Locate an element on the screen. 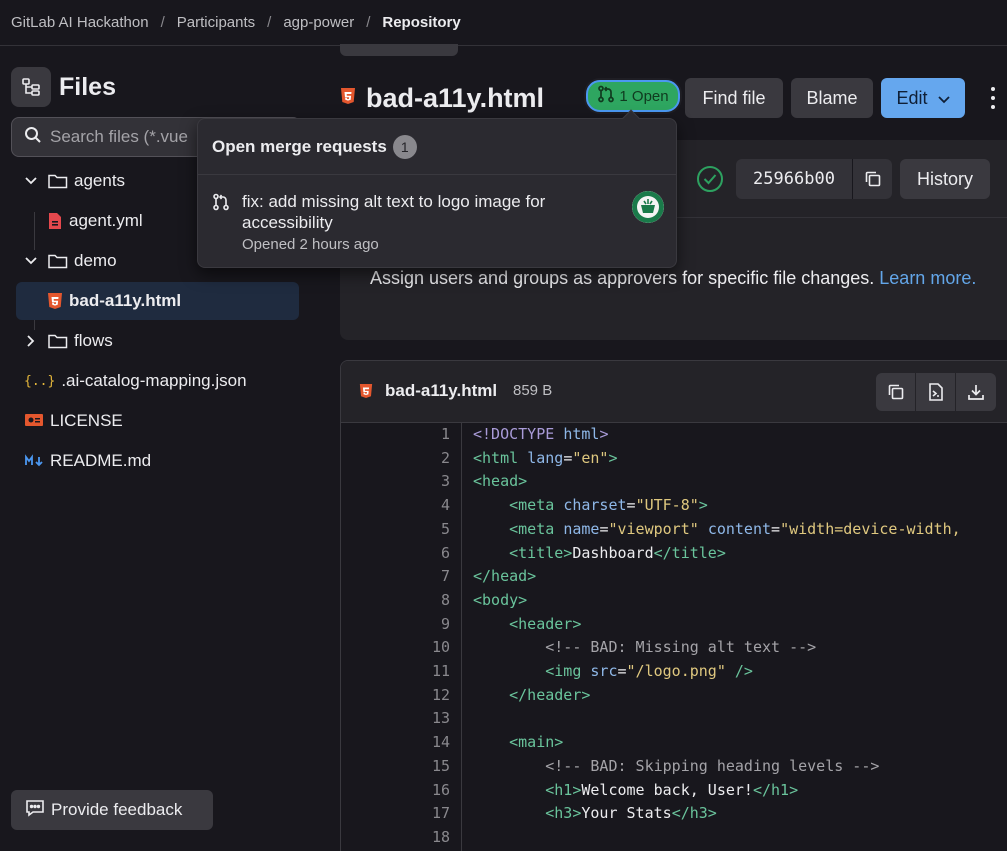 Image resolution: width=1007 pixels, height=851 pixels. tree-folder-agents: agents is located at coordinates (74, 181).